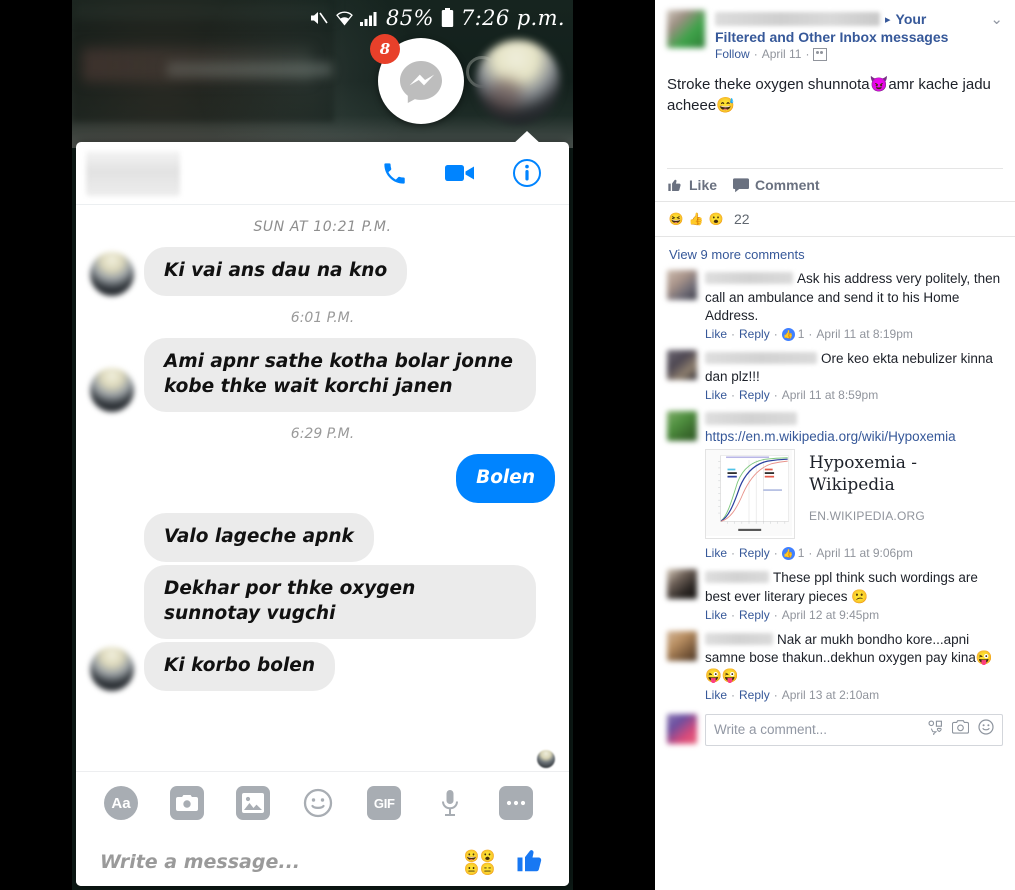 The image size is (1015, 890). I want to click on current-user-avatar, so click(682, 728).